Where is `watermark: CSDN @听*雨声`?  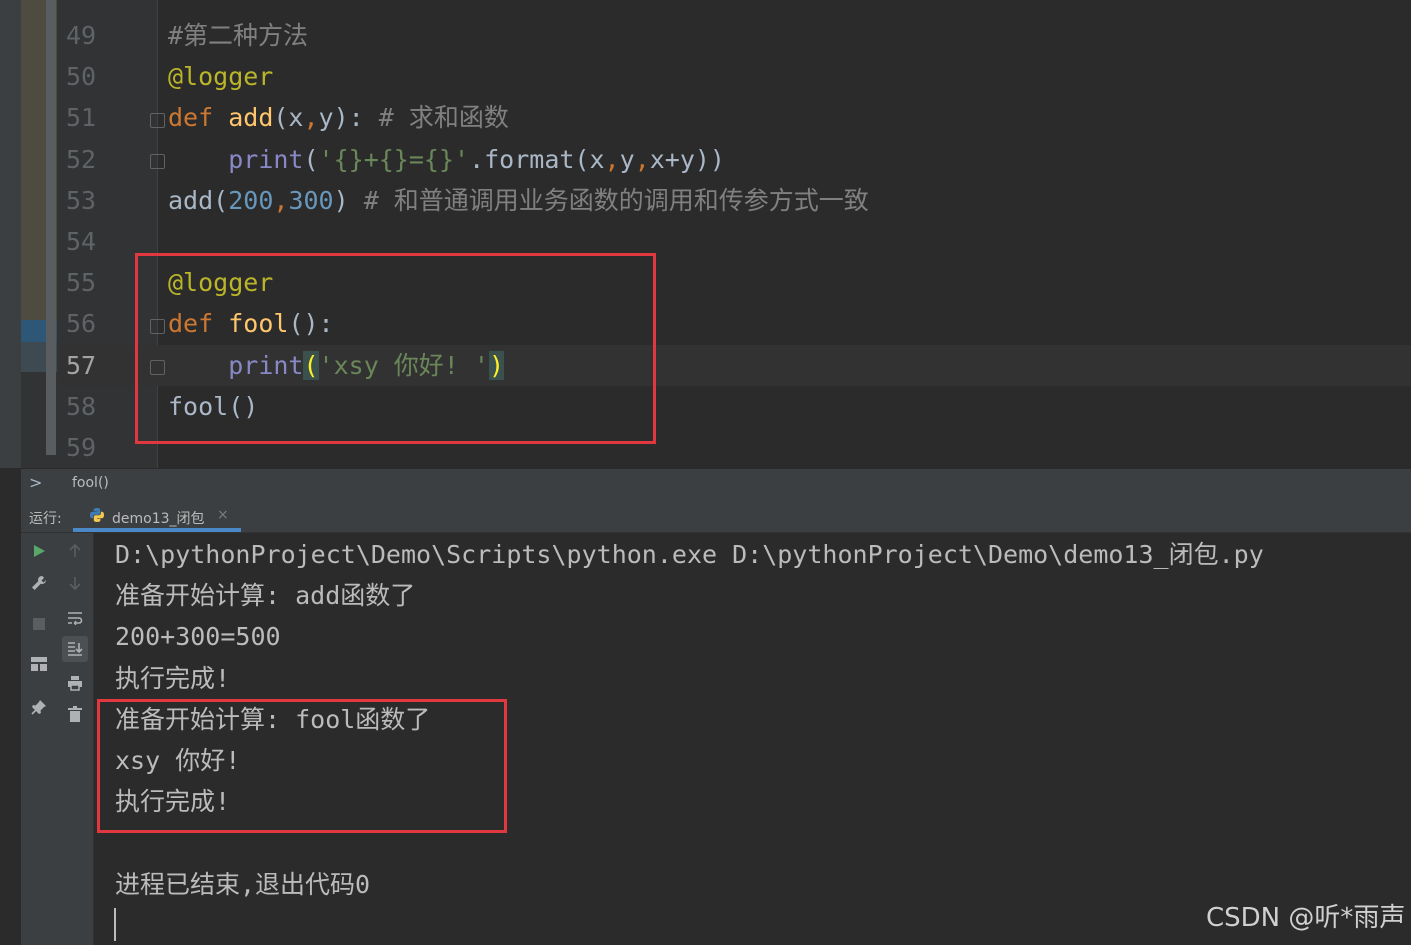 watermark: CSDN @听*雨声 is located at coordinates (1306, 918).